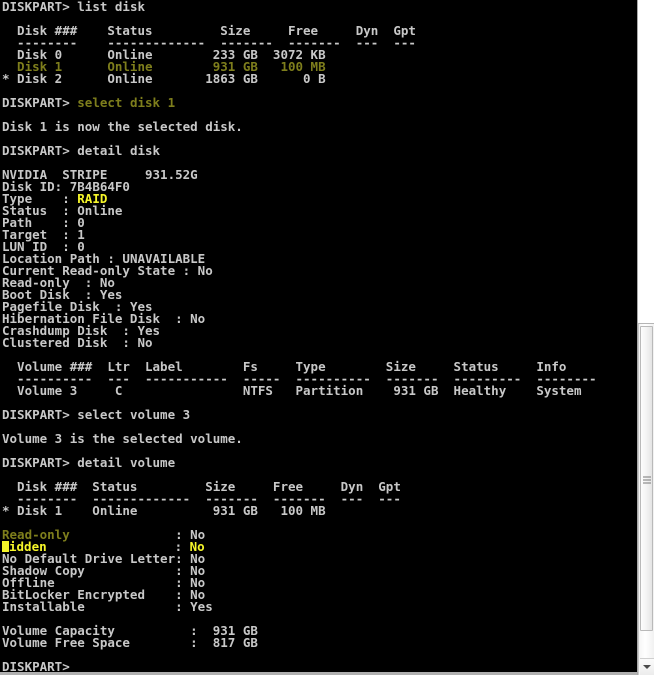 This screenshot has width=654, height=675. I want to click on scrollbar-thumb, so click(646, 478).